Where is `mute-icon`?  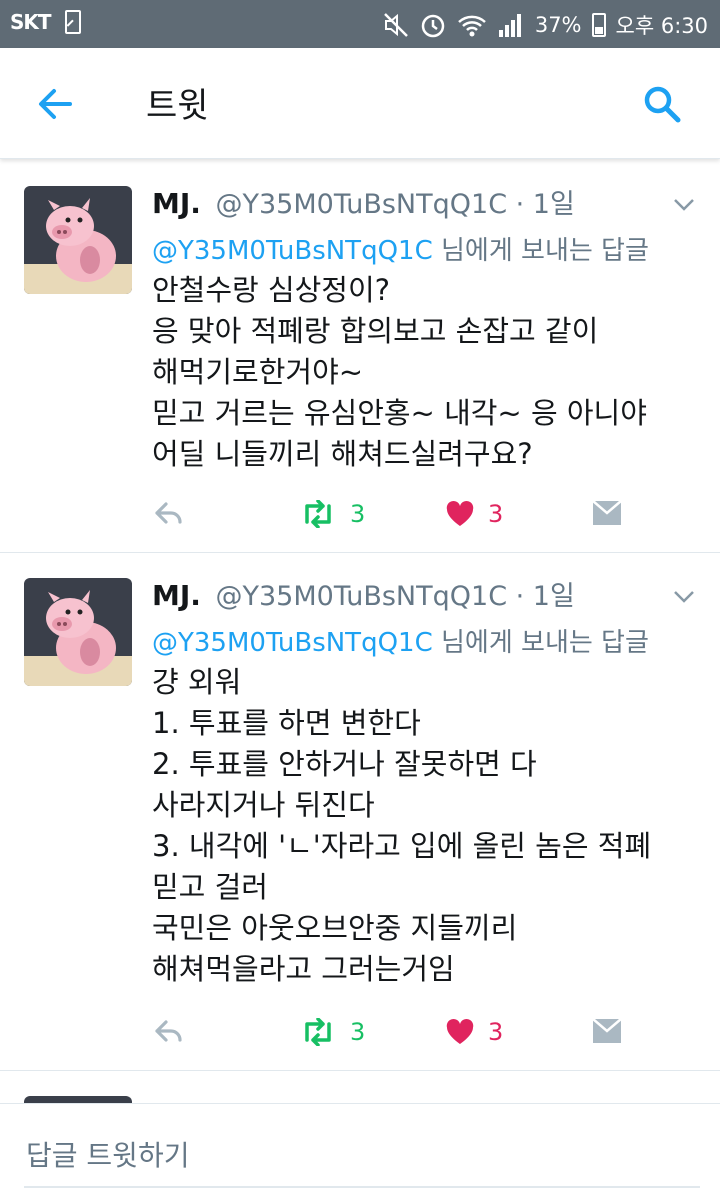 mute-icon is located at coordinates (395, 25).